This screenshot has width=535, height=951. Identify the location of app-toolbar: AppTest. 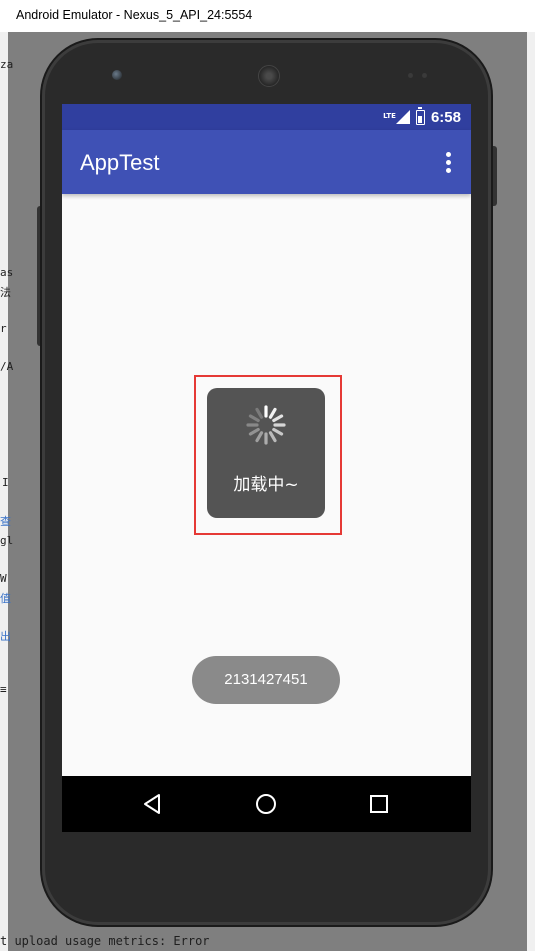
(266, 162).